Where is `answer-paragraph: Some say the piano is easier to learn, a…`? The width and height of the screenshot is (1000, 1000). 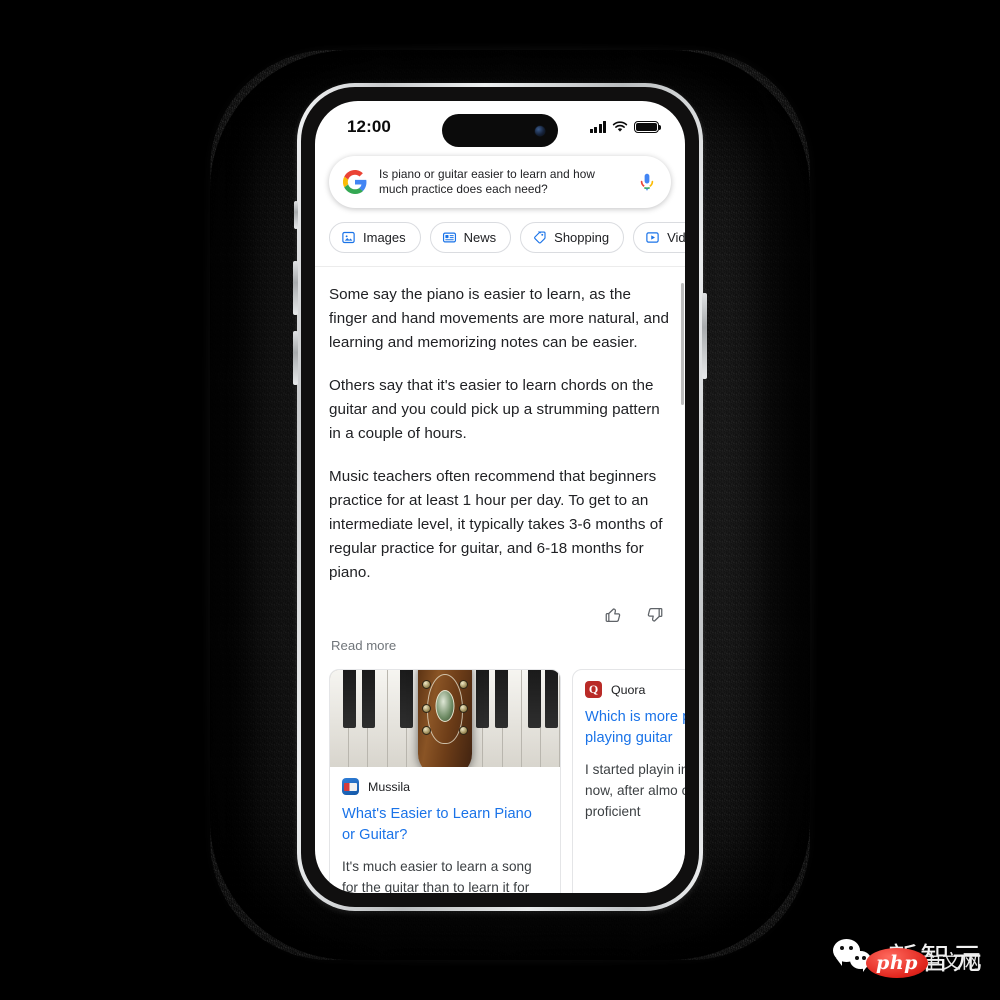
answer-paragraph: Some say the piano is easier to learn, a… is located at coordinates (499, 318).